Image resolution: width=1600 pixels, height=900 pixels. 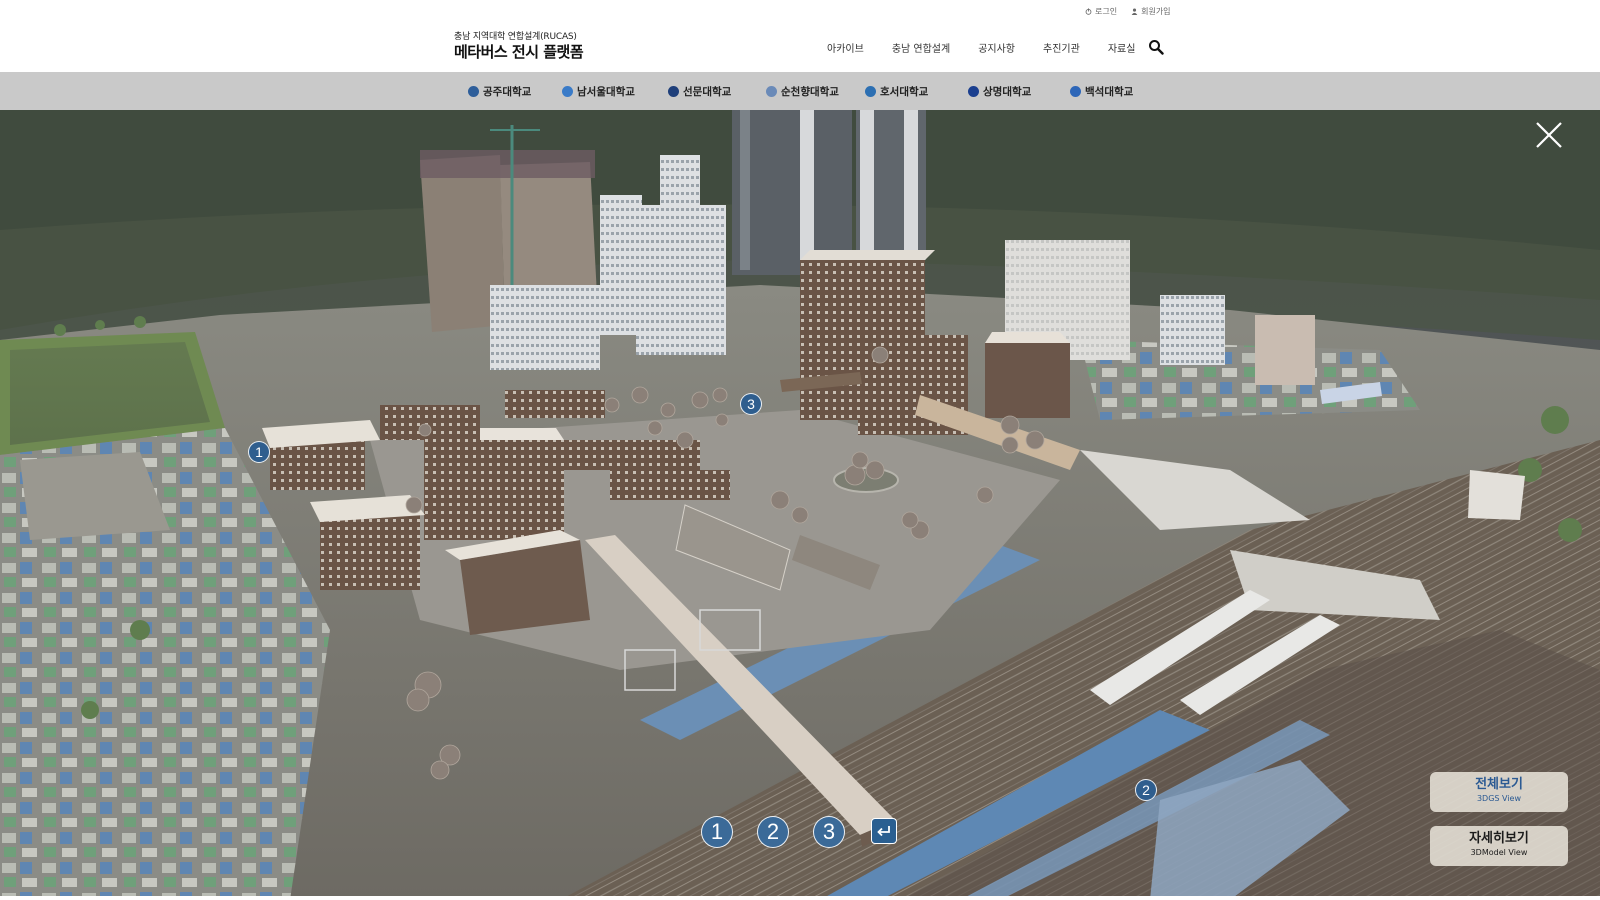 I want to click on university-label: 선문대학교, so click(x=707, y=91).